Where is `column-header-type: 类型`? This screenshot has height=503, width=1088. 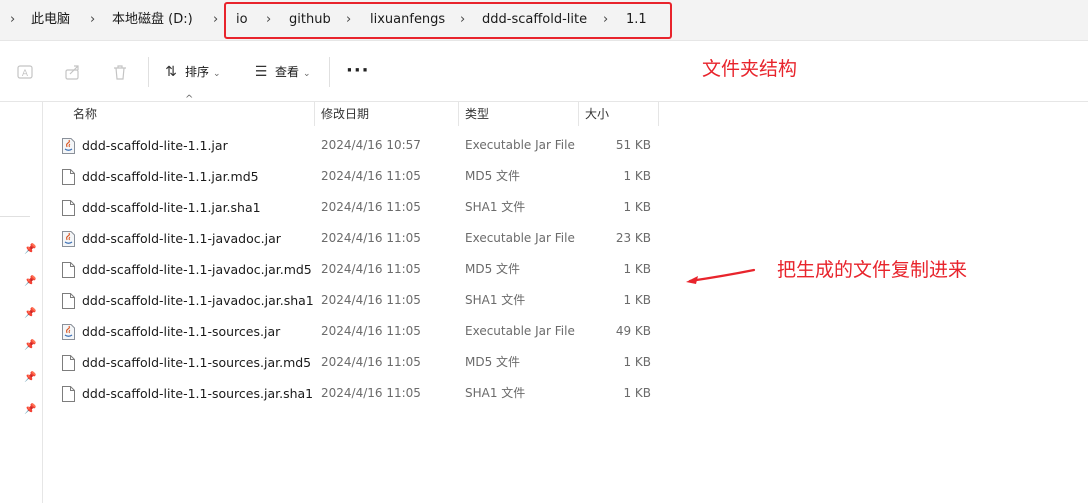 column-header-type: 类型 is located at coordinates (477, 114).